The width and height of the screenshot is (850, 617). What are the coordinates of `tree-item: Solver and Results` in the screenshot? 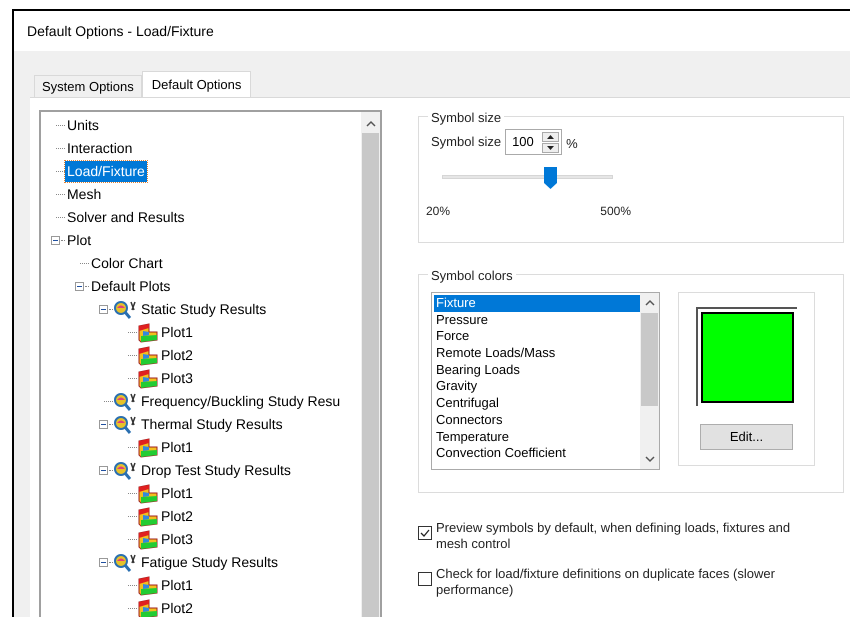 It's located at (126, 217).